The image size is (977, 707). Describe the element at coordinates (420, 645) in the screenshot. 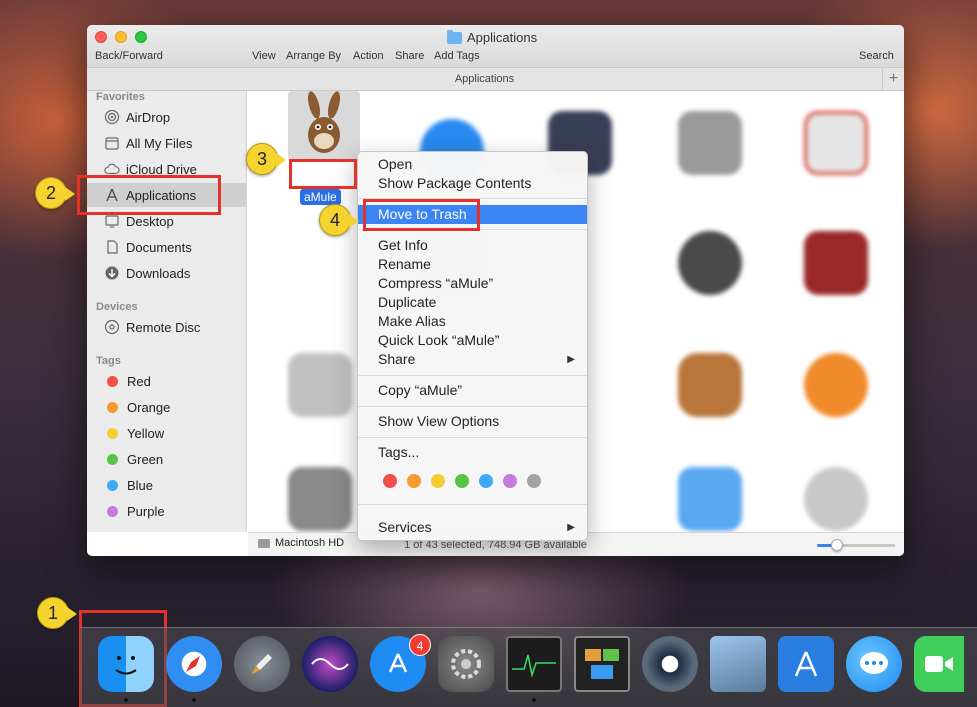

I see `app-store-update-badge: 4` at that location.